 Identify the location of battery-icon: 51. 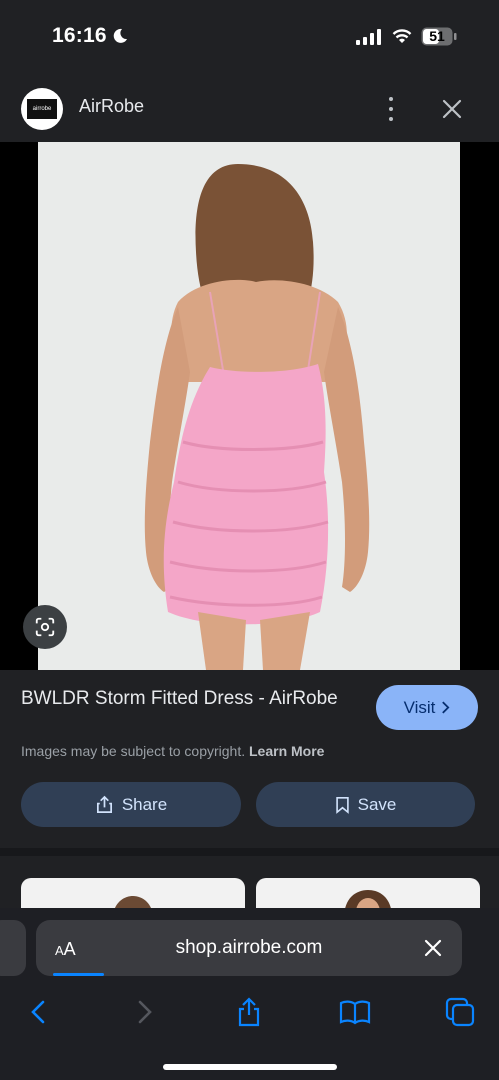
(439, 36).